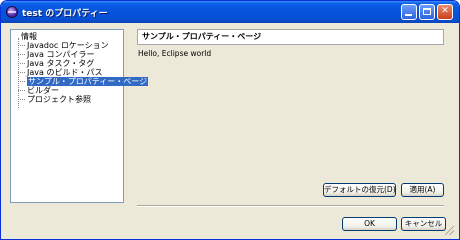 The image size is (460, 240). I want to click on tree-item-label: Java タスク・タグ, so click(61, 63).